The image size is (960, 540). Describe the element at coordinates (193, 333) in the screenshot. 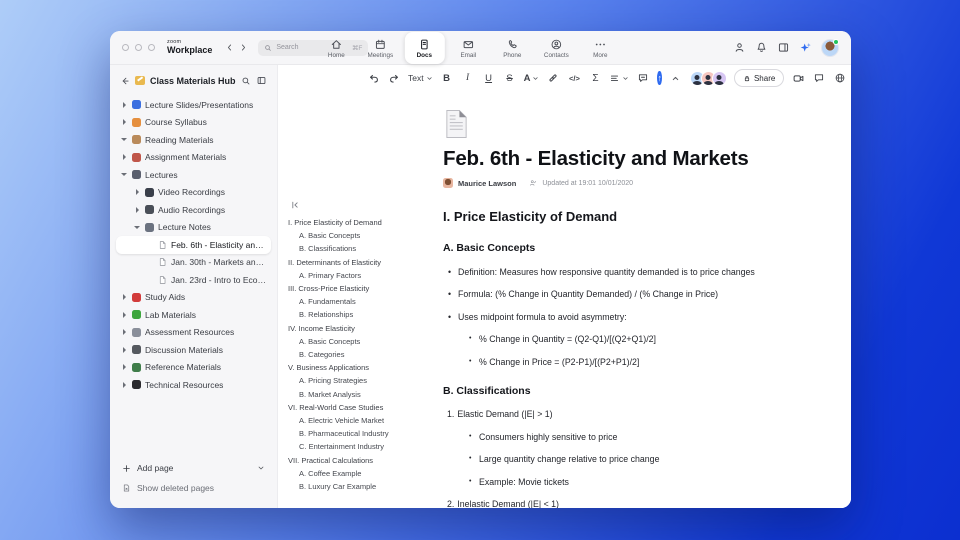

I see `sidebar-item: Assessment Resources` at that location.